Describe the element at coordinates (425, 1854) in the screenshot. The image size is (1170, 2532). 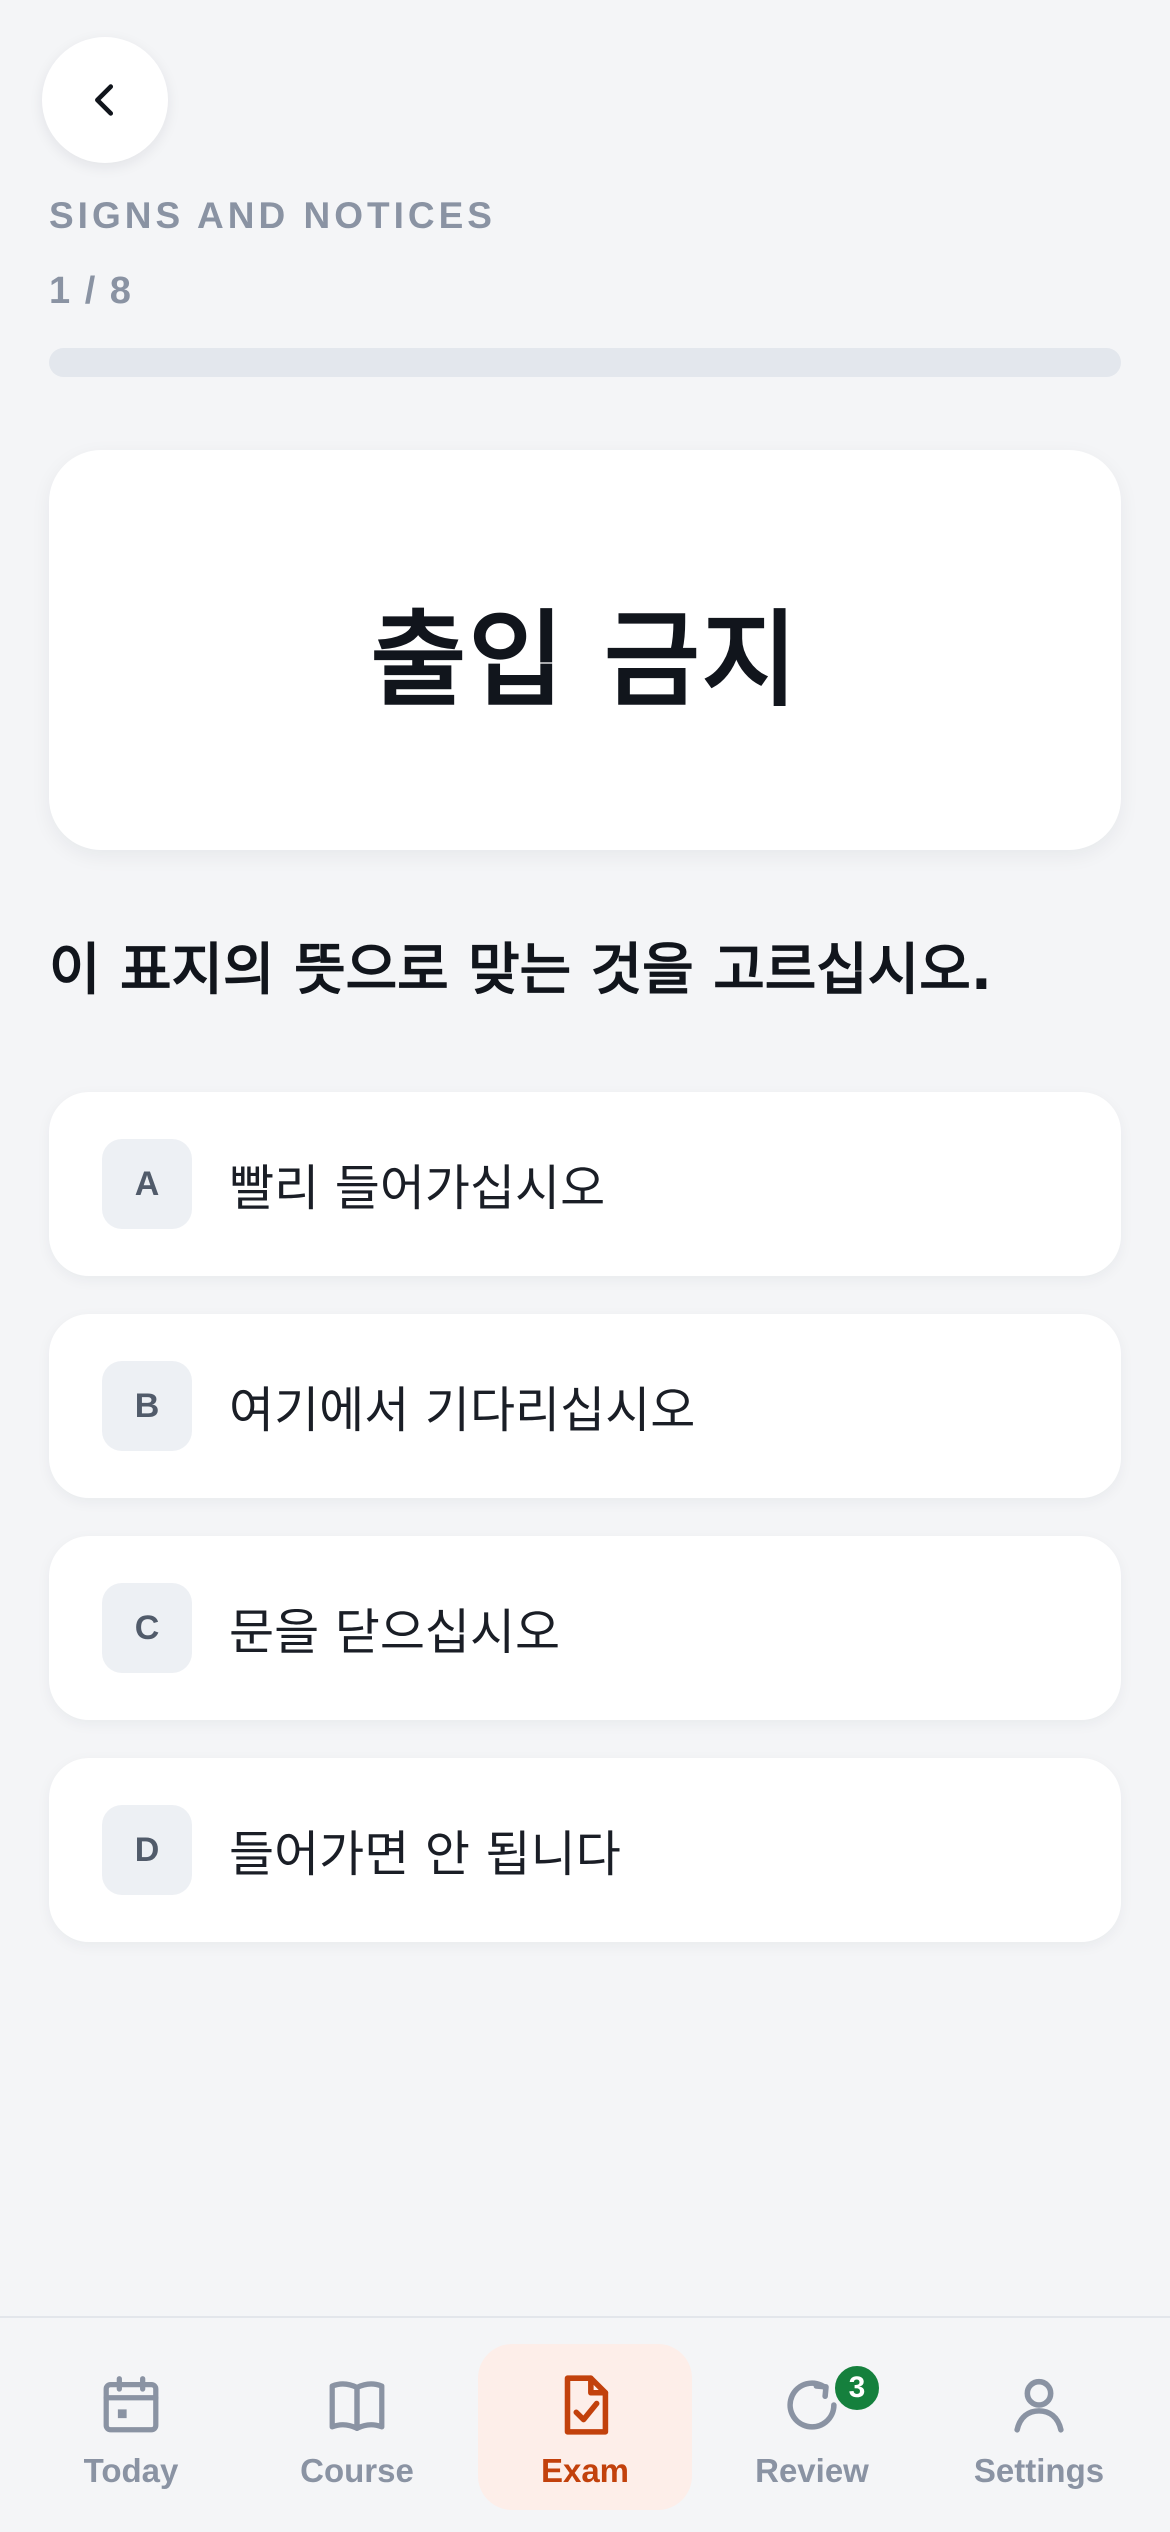
I see `option-text: 들어가면 안 됩니다` at that location.